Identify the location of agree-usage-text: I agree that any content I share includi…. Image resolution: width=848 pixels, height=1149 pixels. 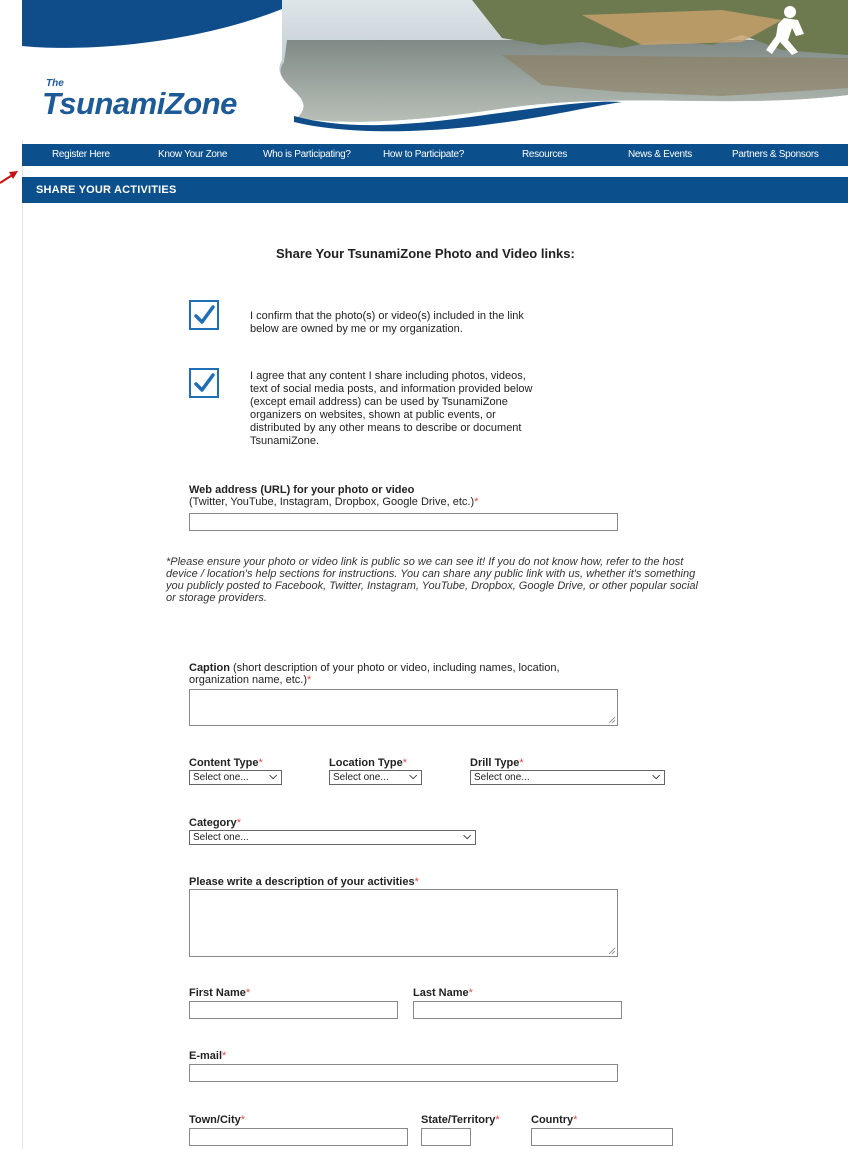
(391, 408).